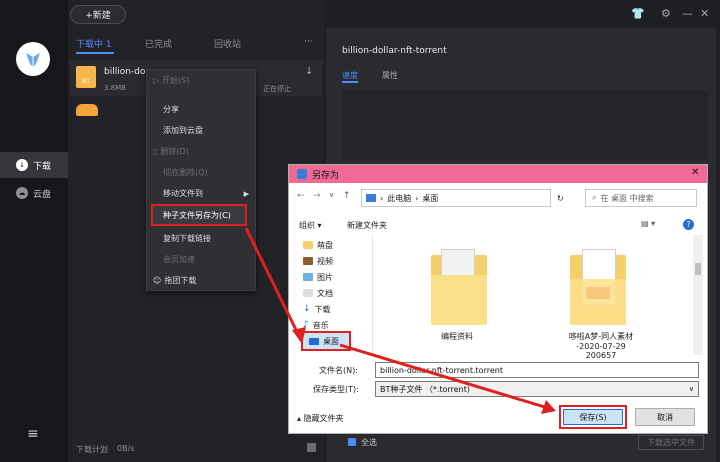 The width and height of the screenshot is (720, 462). Describe the element at coordinates (444, 376) in the screenshot. I see `arrow-to-save` at that location.